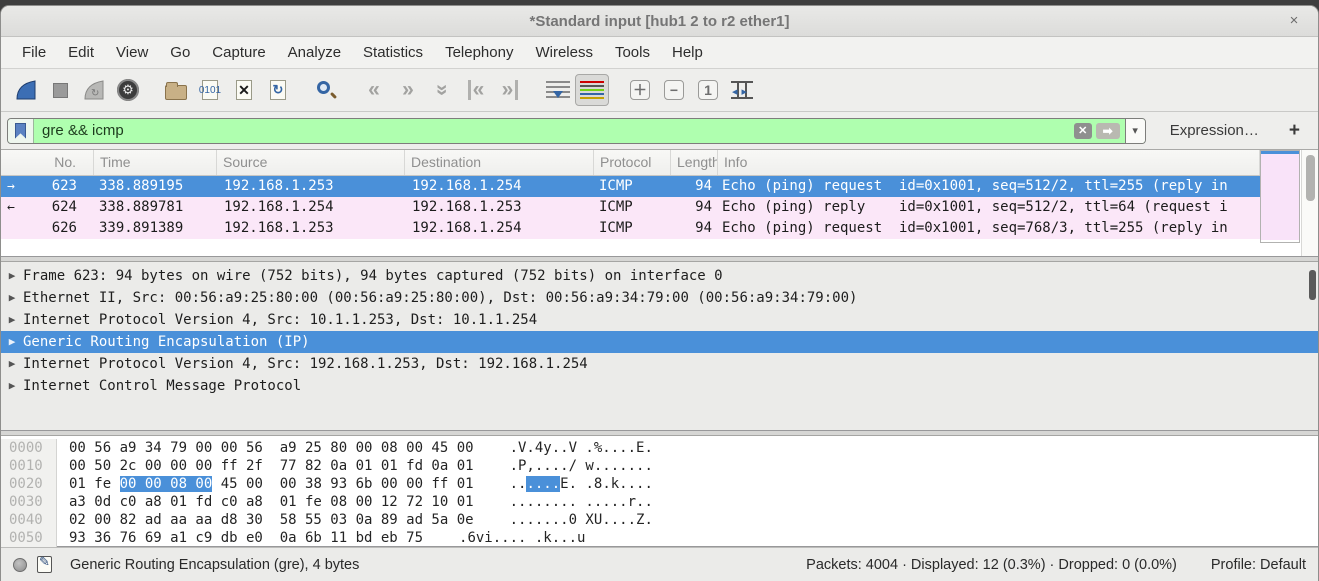  What do you see at coordinates (1294, 131) in the screenshot?
I see `add-filter-button: +` at bounding box center [1294, 131].